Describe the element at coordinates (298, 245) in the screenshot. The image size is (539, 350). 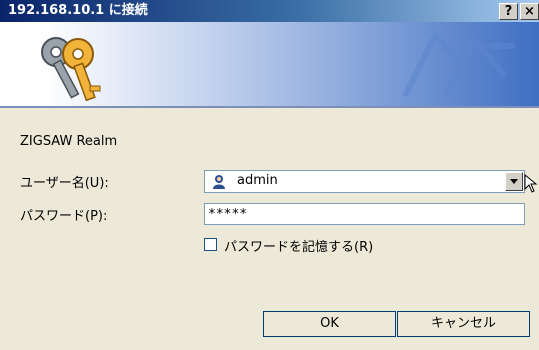
I see `remember-password-label: パスワードを記憶する(R)` at that location.